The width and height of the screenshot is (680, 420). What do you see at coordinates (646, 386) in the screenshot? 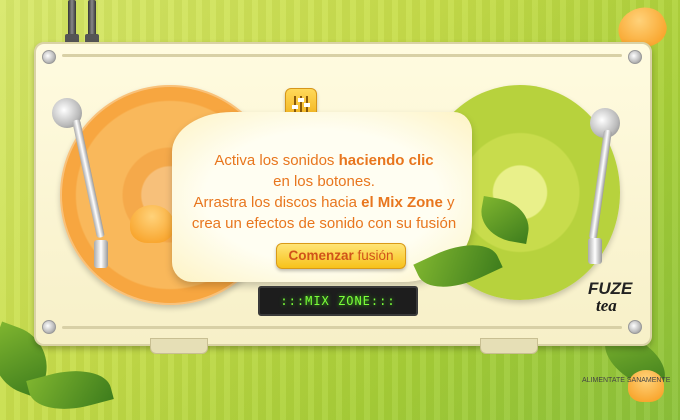
I see `orange-slice-decoration` at bounding box center [646, 386].